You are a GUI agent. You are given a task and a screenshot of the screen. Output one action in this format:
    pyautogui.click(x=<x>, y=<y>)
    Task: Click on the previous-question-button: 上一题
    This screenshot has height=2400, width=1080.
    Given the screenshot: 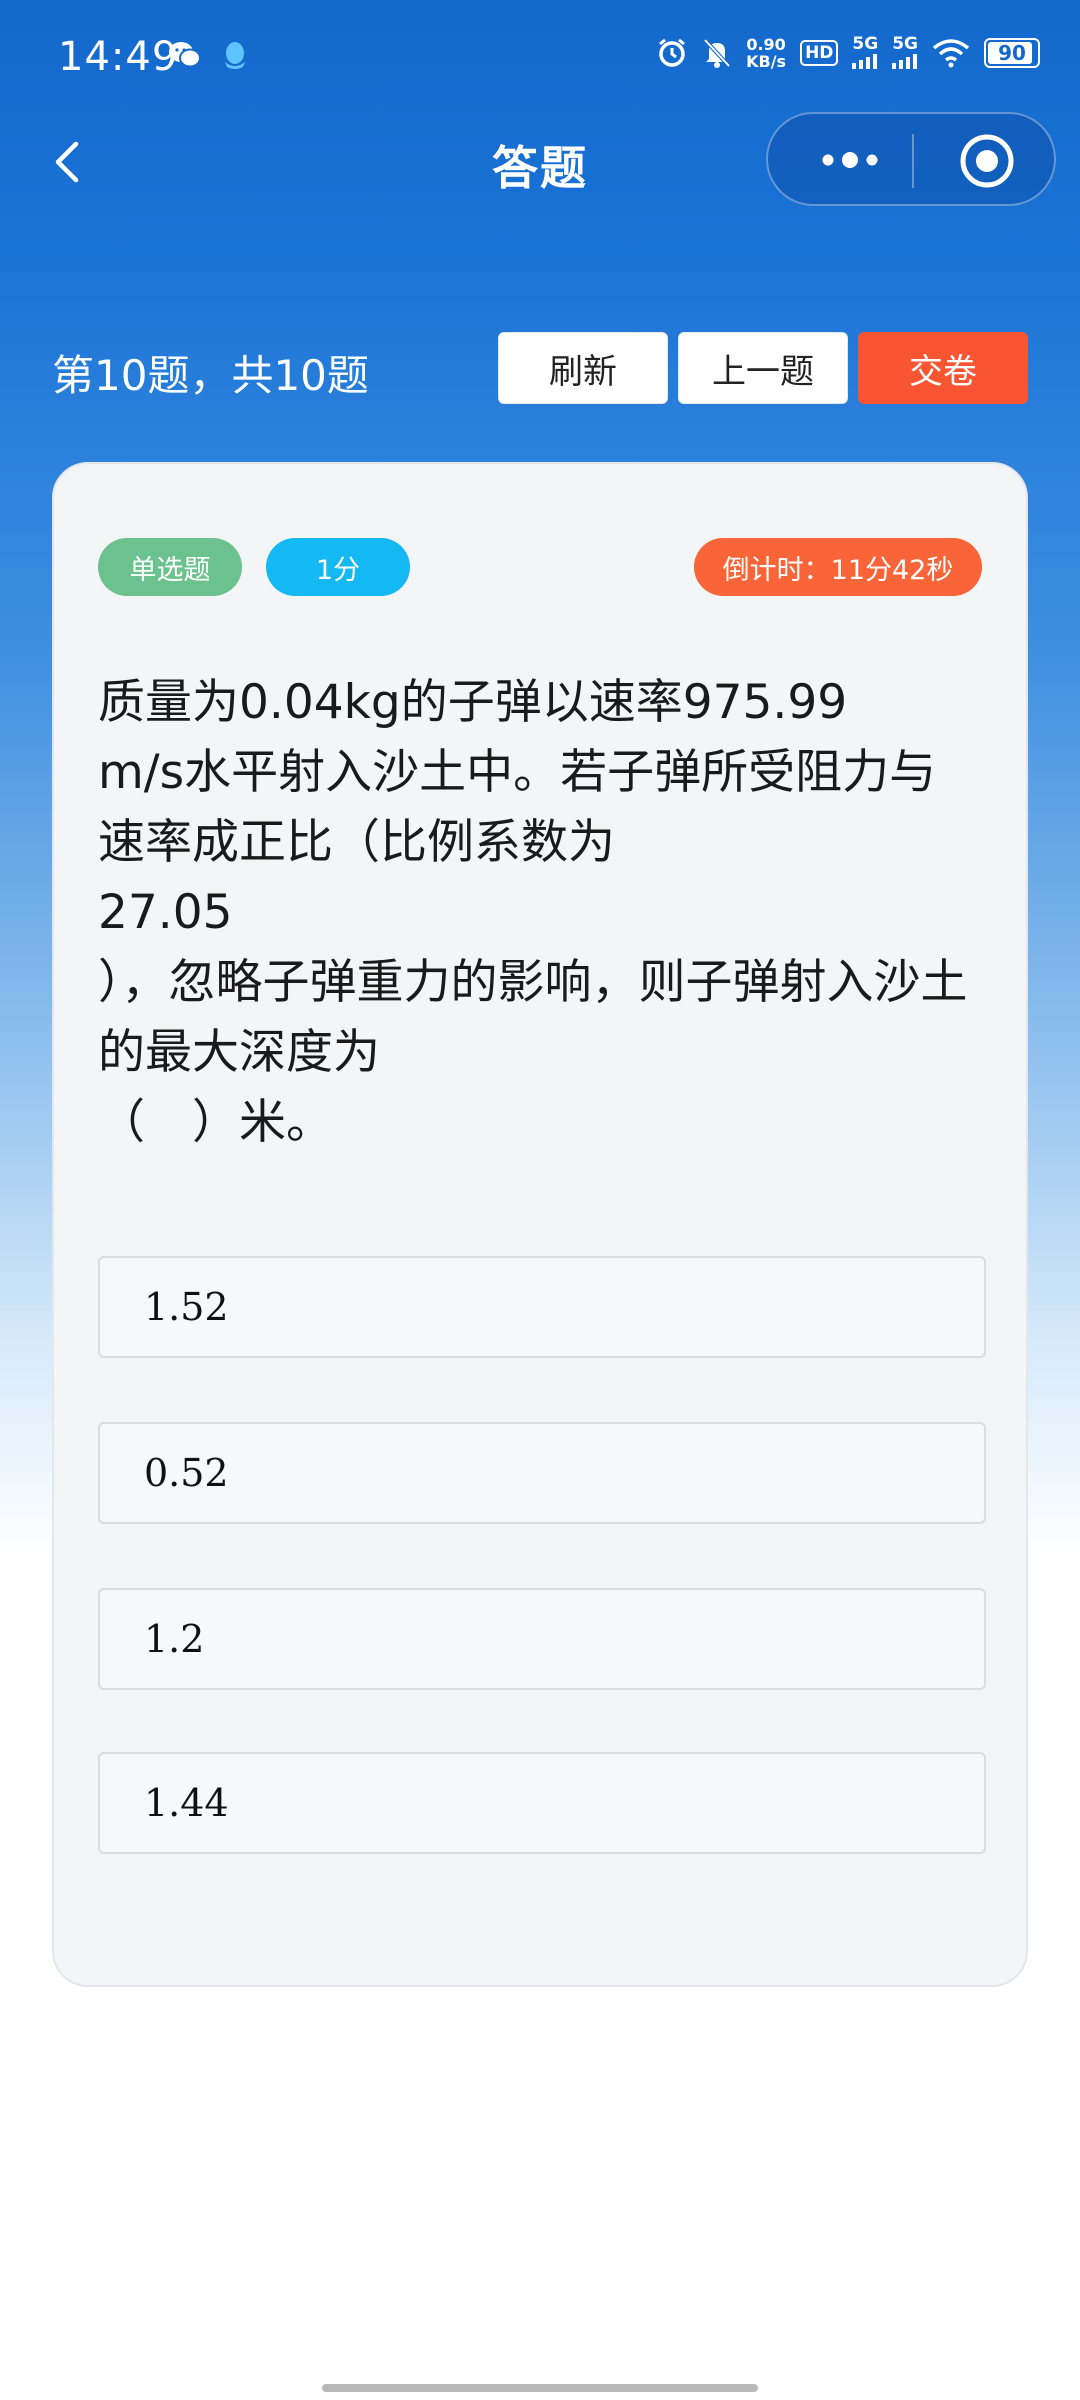 What is the action you would take?
    pyautogui.click(x=763, y=368)
    